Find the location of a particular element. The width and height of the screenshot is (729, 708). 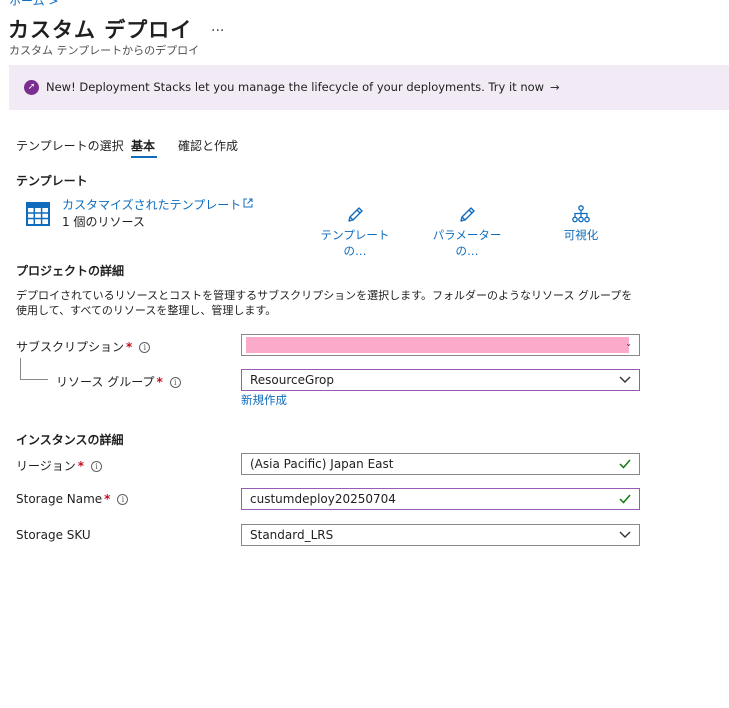

visualize-button: 可視化 is located at coordinates (581, 224).